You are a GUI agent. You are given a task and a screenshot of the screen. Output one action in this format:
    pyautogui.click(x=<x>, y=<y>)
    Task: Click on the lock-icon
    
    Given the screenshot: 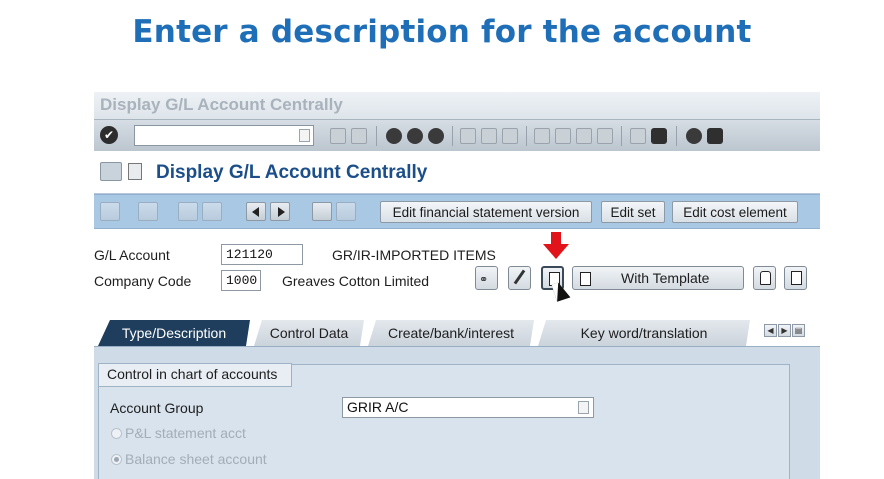 What is the action you would take?
    pyautogui.click(x=765, y=278)
    